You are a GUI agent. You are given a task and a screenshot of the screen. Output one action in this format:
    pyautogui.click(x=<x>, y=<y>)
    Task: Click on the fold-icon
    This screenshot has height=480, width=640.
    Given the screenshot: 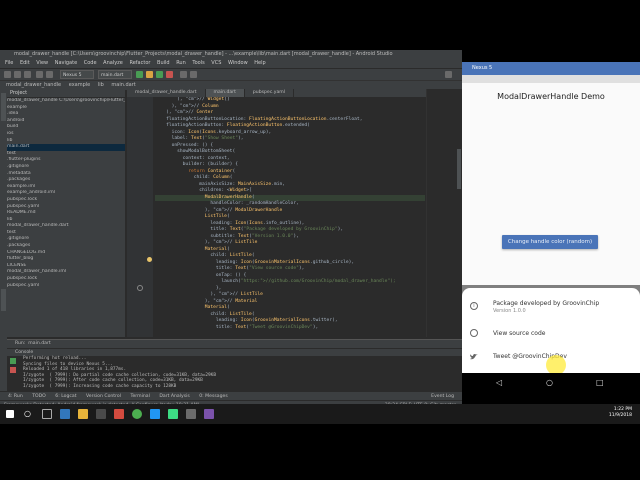 What is the action you would take?
    pyautogui.click(x=140, y=288)
    